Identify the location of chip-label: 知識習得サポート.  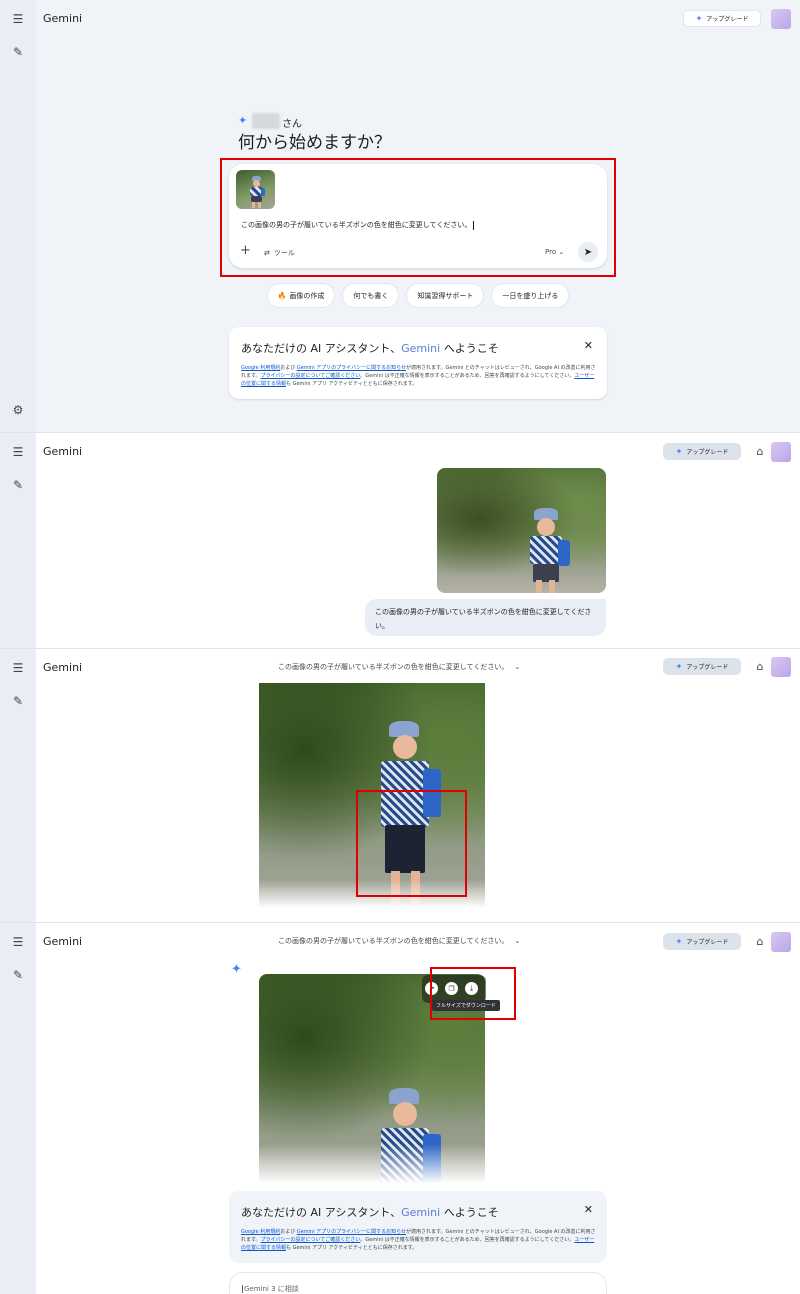
(445, 295).